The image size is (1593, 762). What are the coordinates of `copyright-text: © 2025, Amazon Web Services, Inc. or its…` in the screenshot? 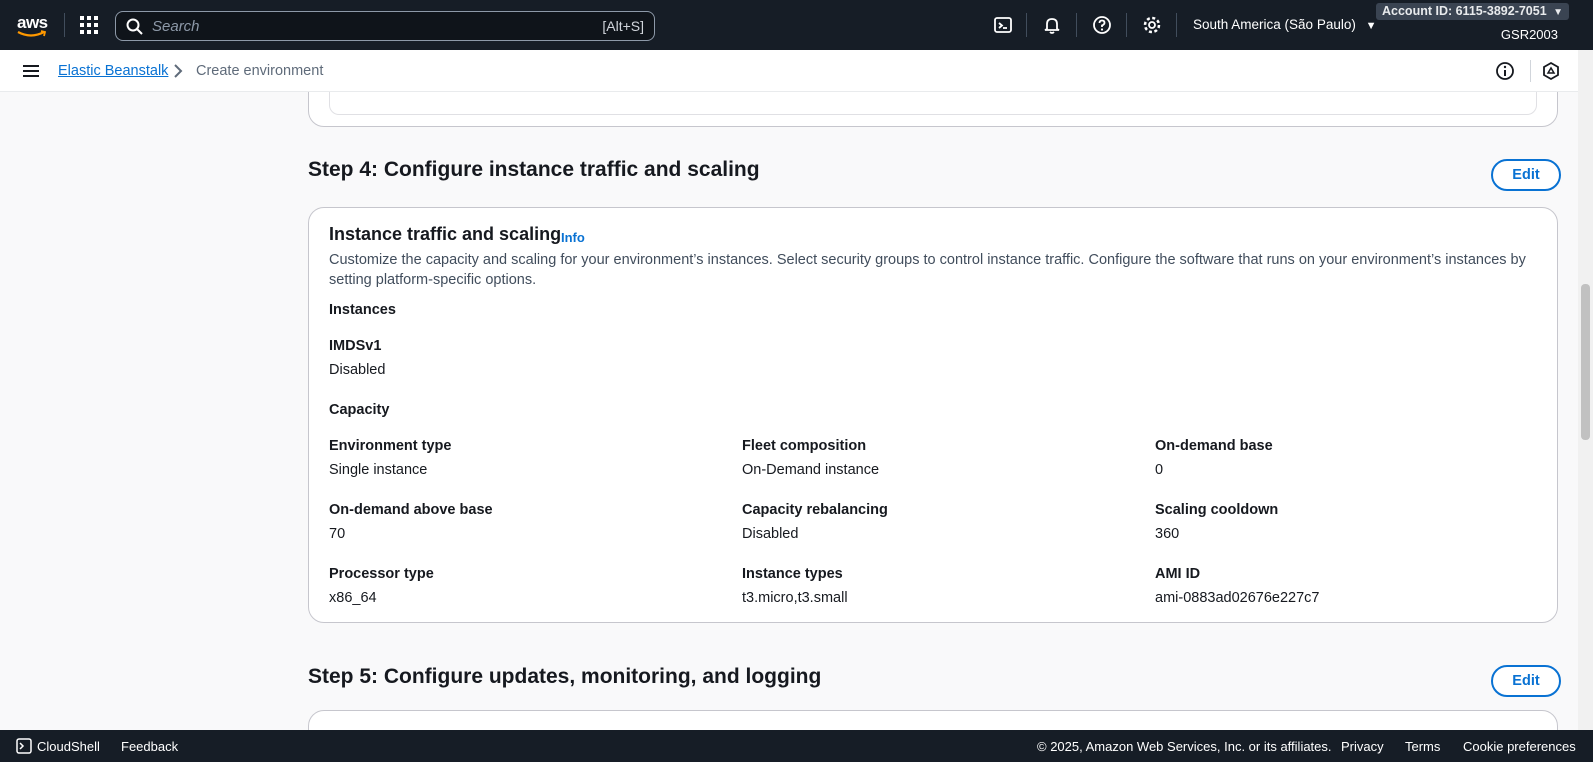 It's located at (1184, 746).